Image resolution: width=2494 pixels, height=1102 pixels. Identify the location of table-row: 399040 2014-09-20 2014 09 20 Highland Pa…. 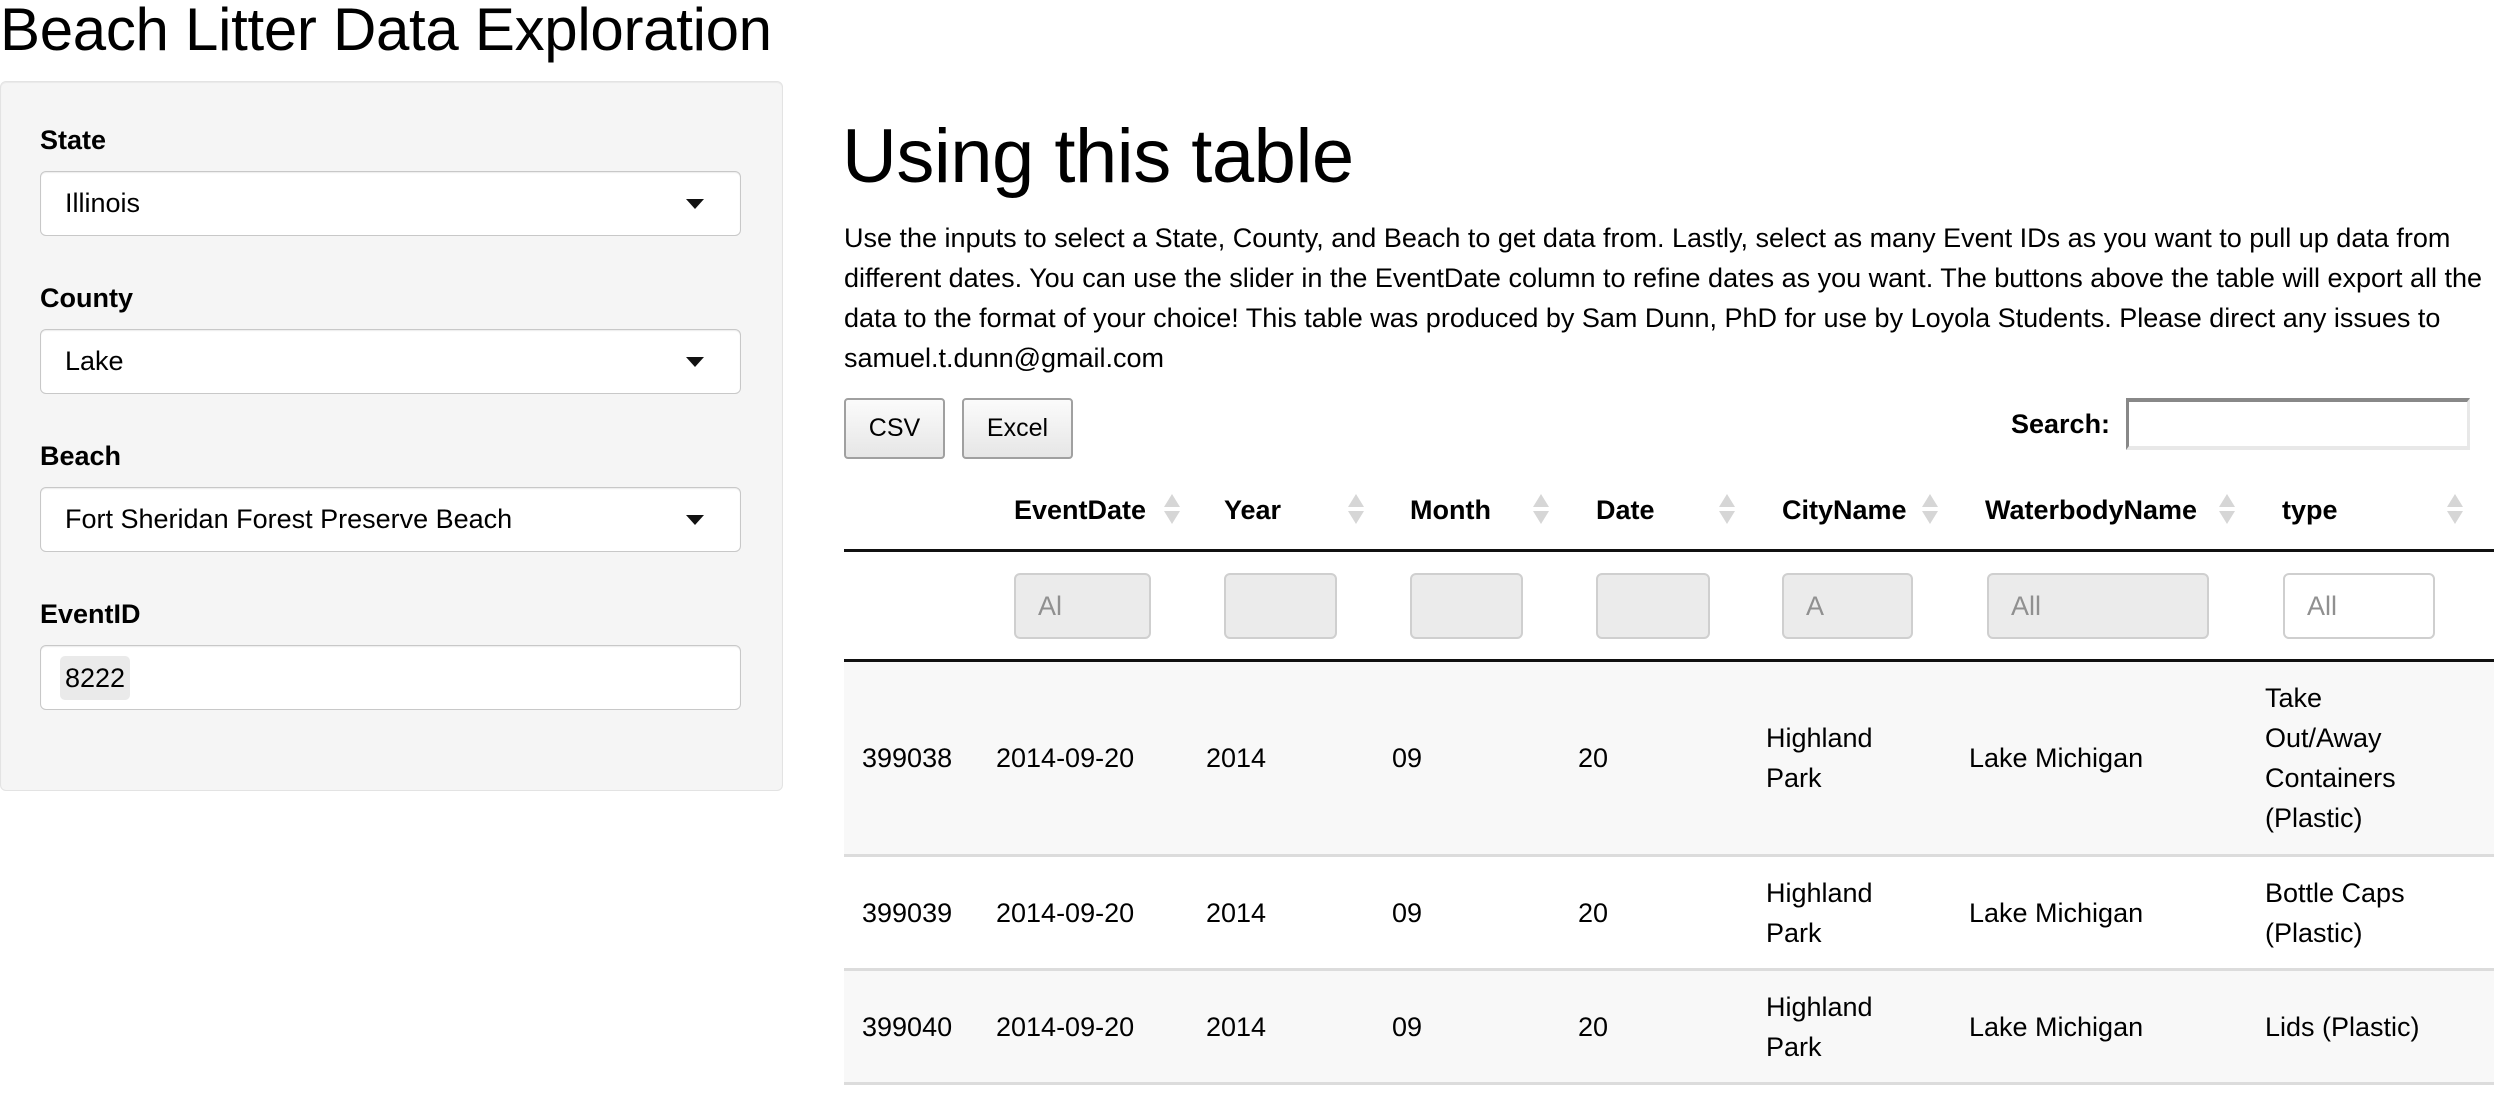
(1669, 1028).